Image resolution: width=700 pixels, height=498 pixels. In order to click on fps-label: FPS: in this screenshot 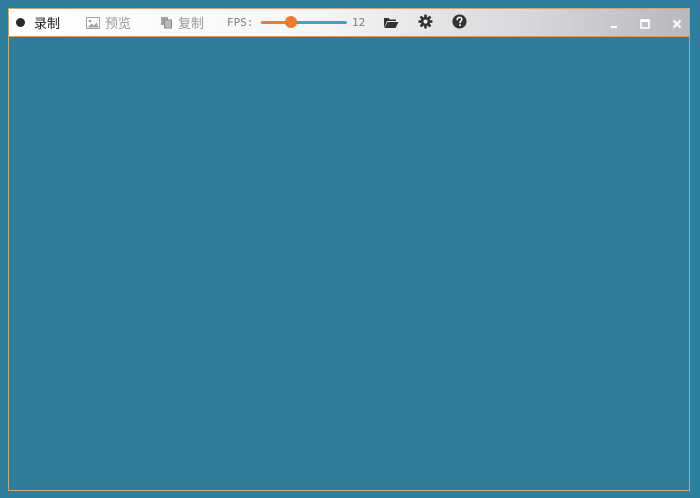, I will do `click(240, 22)`.